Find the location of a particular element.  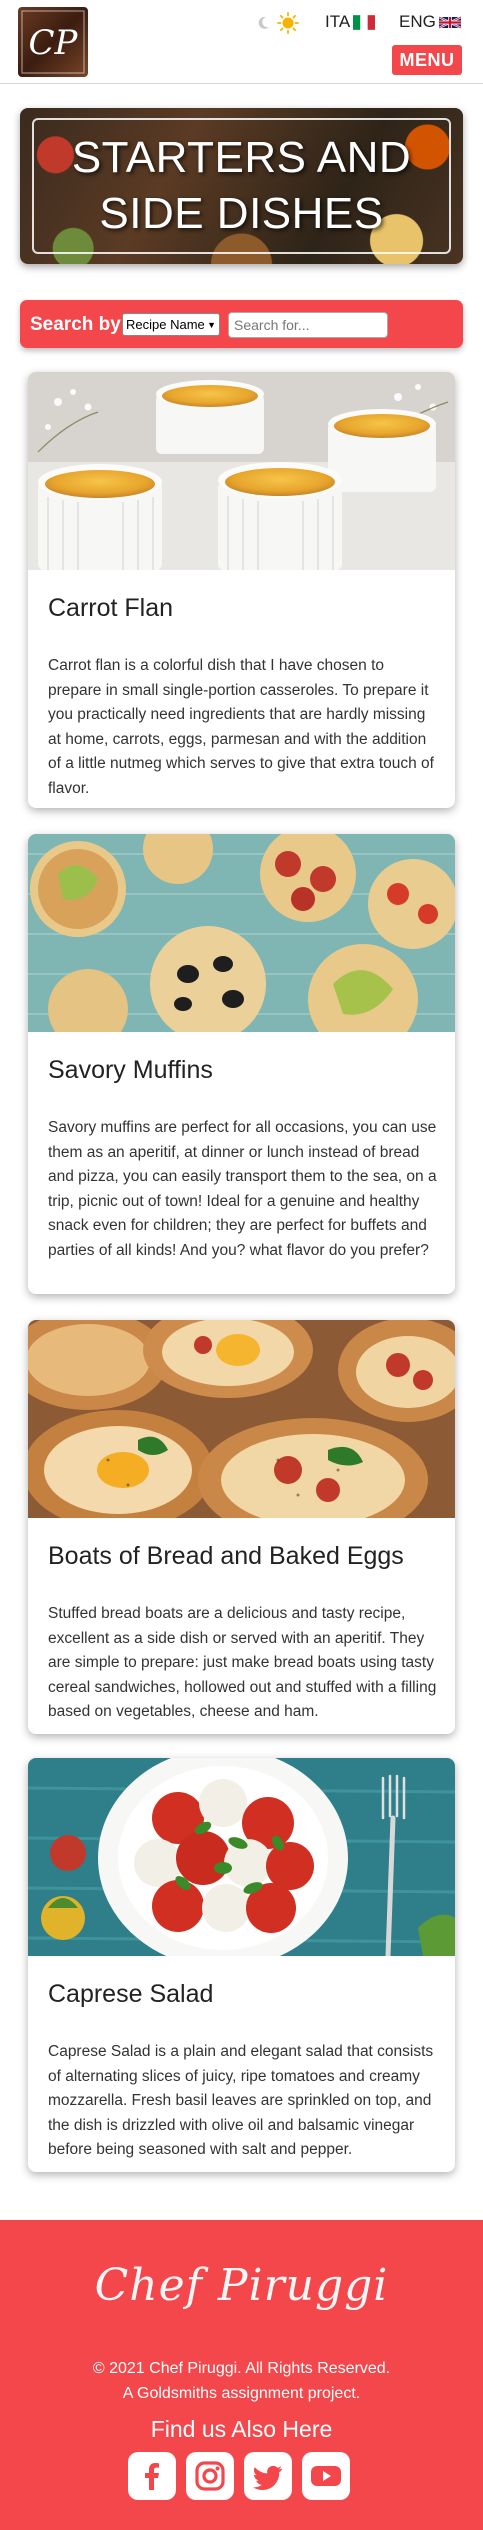

theme-toggle is located at coordinates (277, 23).